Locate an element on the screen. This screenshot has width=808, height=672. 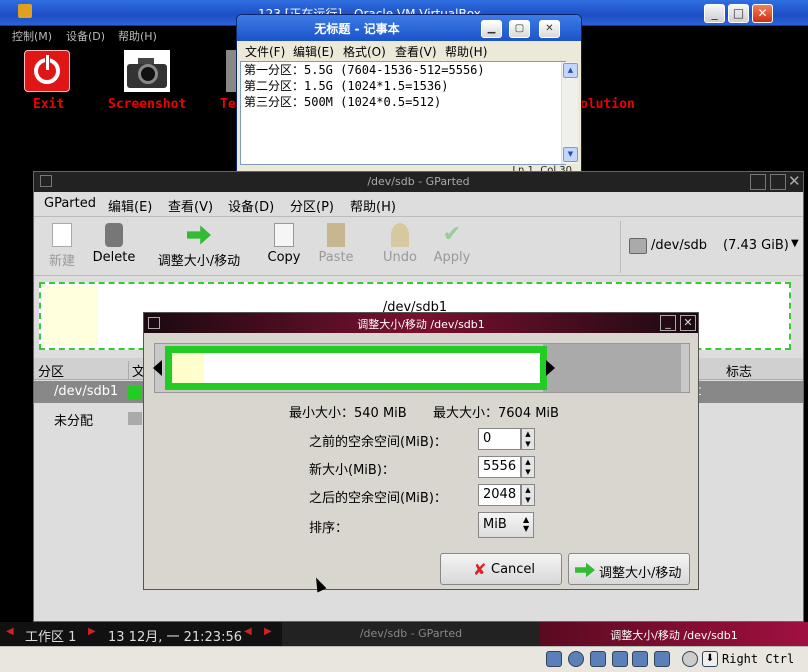
camera-icon is located at coordinates (147, 71).